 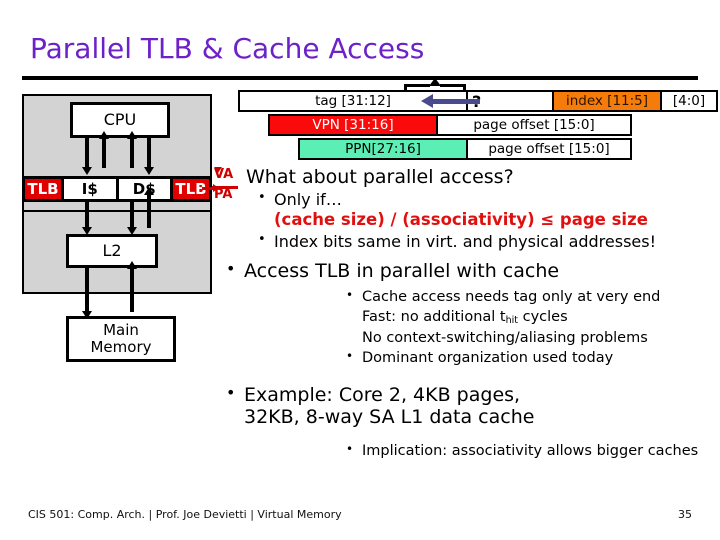 I want to click on sub-point-dominant: Dominant organization used today, so click(x=530, y=358).